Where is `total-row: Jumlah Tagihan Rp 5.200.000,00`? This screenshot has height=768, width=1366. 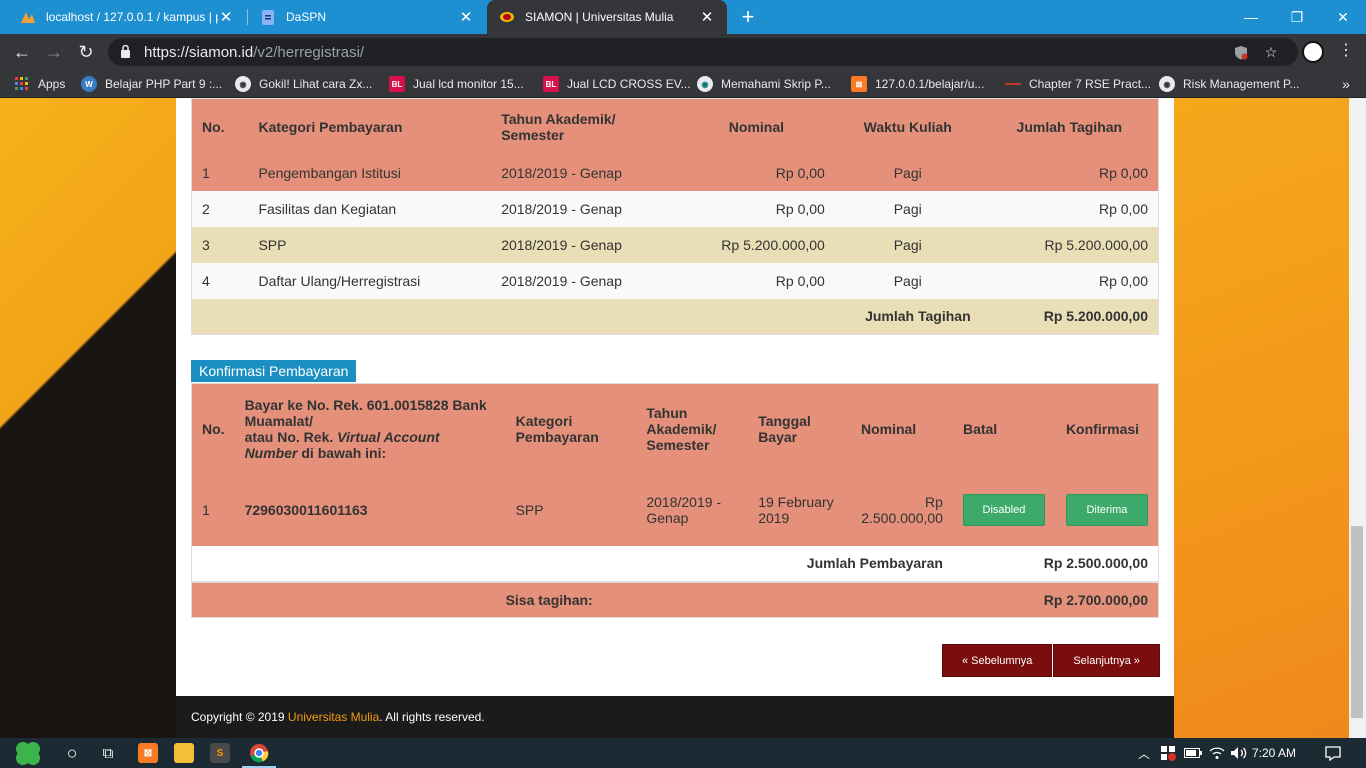
total-row: Jumlah Tagihan Rp 5.200.000,00 is located at coordinates (675, 316).